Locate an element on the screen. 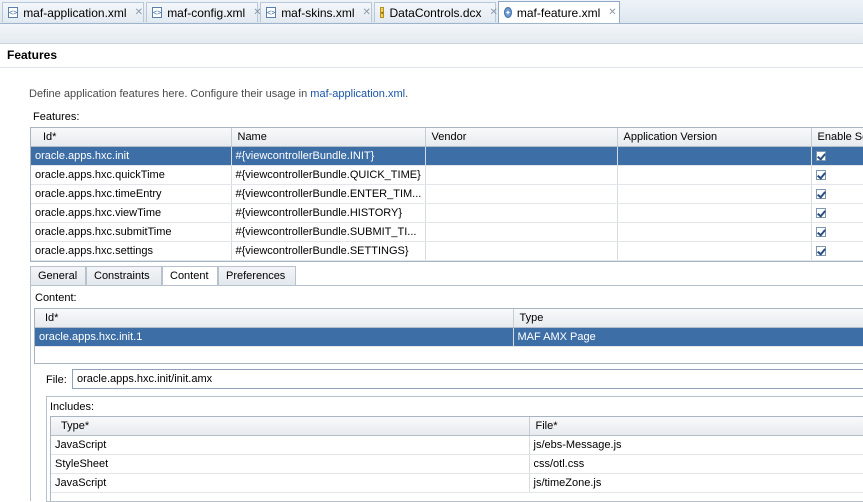 Image resolution: width=863 pixels, height=502 pixels. table-row: oracle.apps.hxc.init.1 MAF AMX Page is located at coordinates (449, 337).